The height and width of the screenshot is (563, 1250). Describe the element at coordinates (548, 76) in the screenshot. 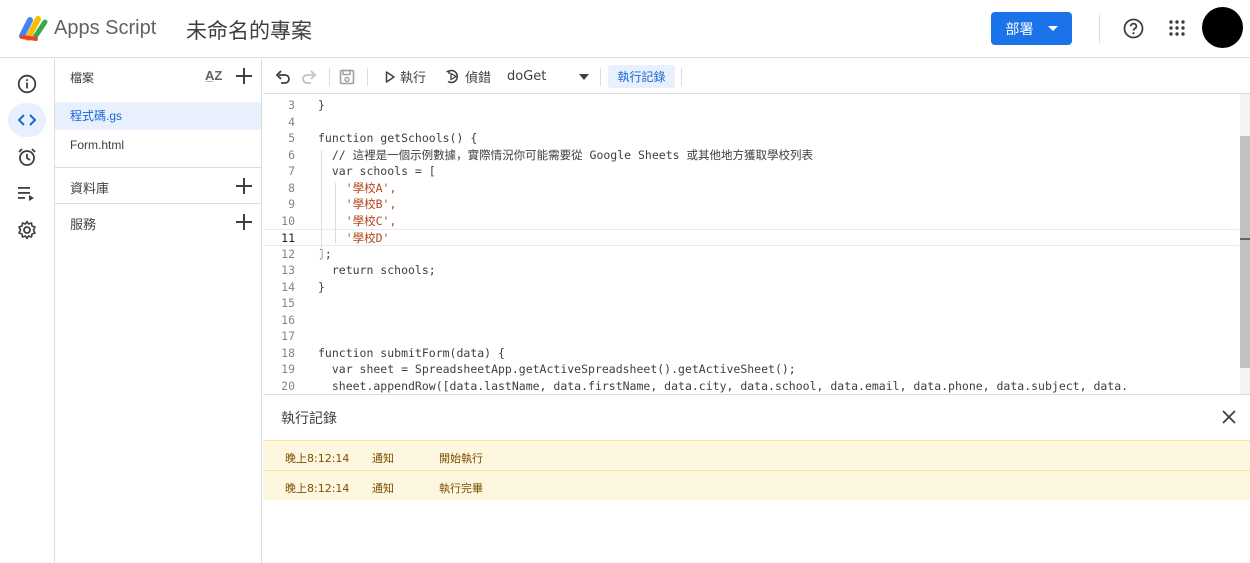

I see `function-select: doGet` at that location.